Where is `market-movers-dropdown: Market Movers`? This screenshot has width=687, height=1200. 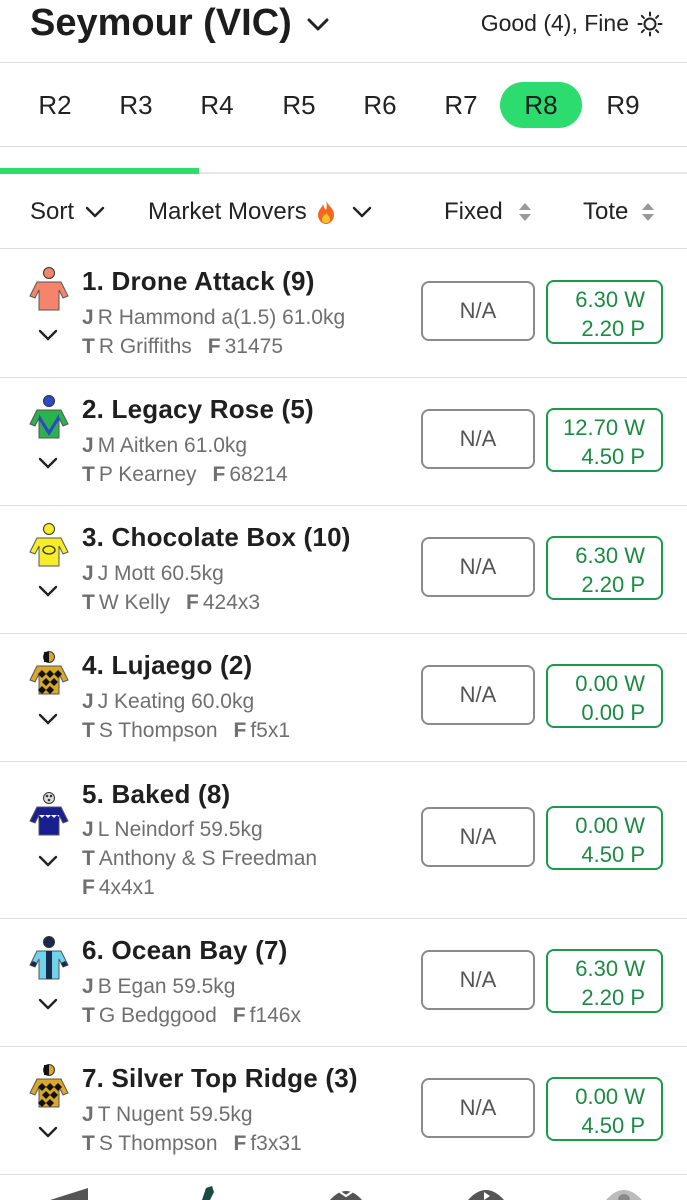 market-movers-dropdown: Market Movers is located at coordinates (260, 212).